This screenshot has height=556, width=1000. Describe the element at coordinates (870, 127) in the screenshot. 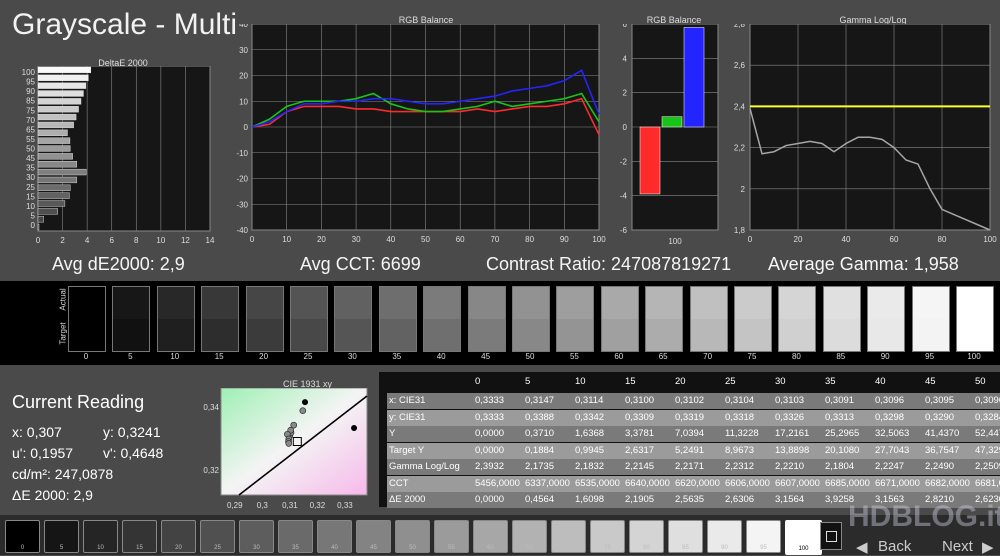

I see `plot-area` at that location.